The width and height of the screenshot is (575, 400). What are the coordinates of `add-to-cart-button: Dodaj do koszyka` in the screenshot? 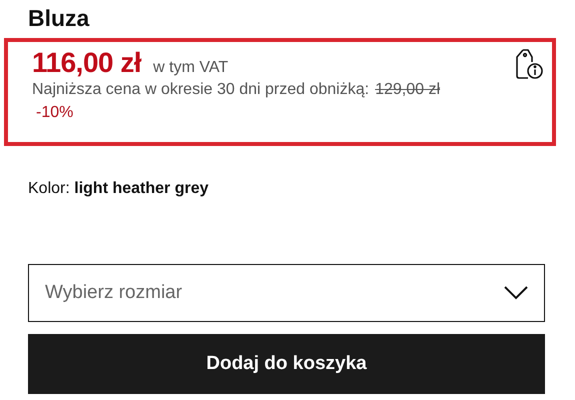 It's located at (286, 364).